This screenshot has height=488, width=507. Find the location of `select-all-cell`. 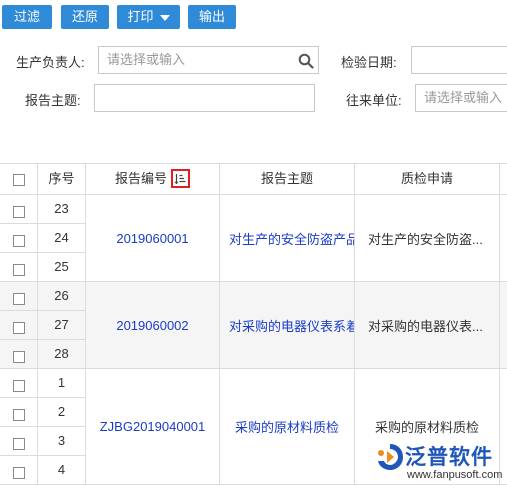

select-all-cell is located at coordinates (19, 179).